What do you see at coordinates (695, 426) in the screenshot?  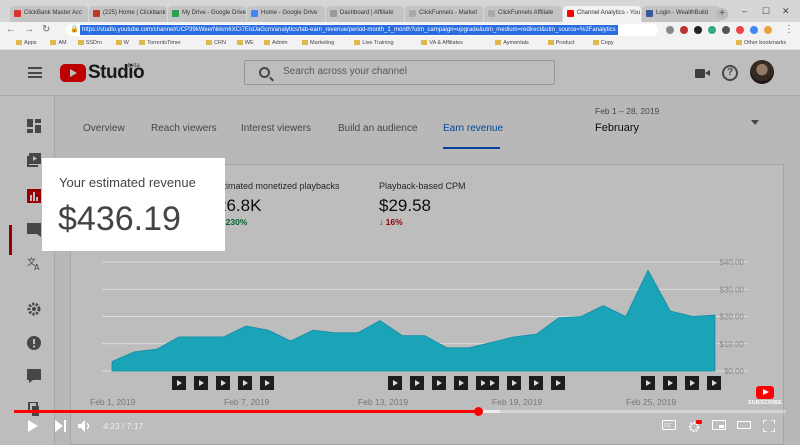 I see `settings-gear-icon` at bounding box center [695, 426].